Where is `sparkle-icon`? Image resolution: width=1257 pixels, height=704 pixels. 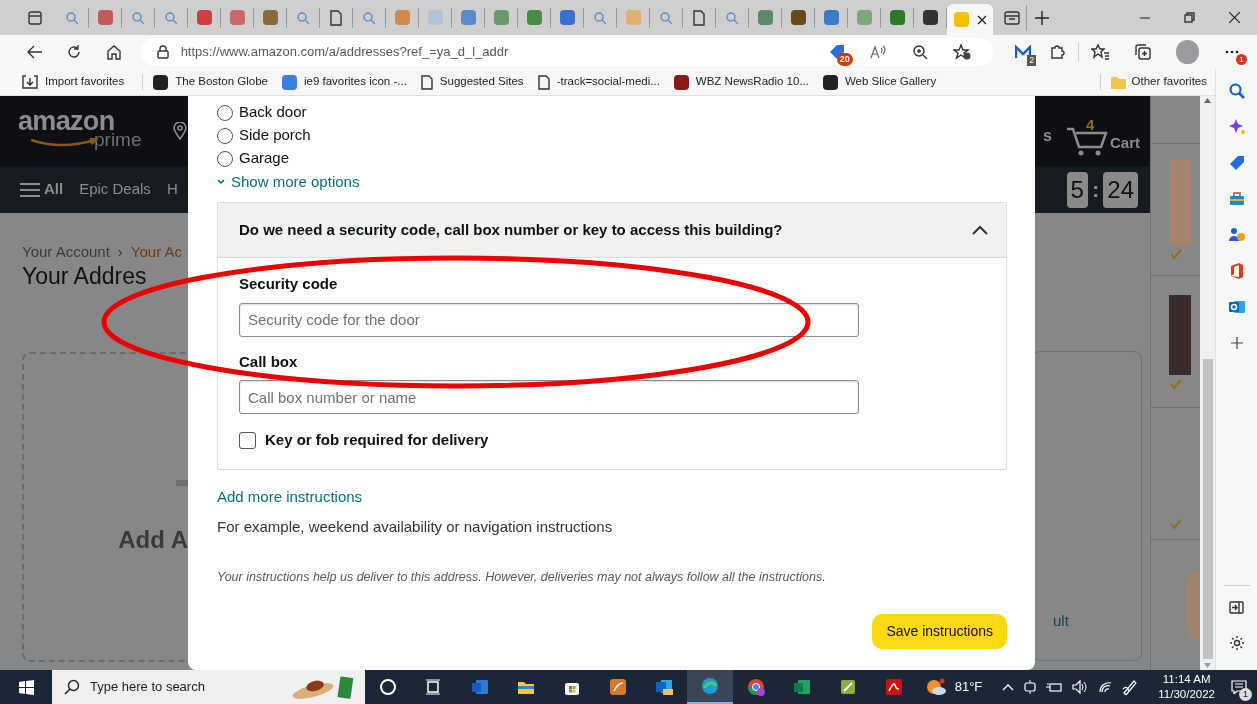 sparkle-icon is located at coordinates (1236, 127).